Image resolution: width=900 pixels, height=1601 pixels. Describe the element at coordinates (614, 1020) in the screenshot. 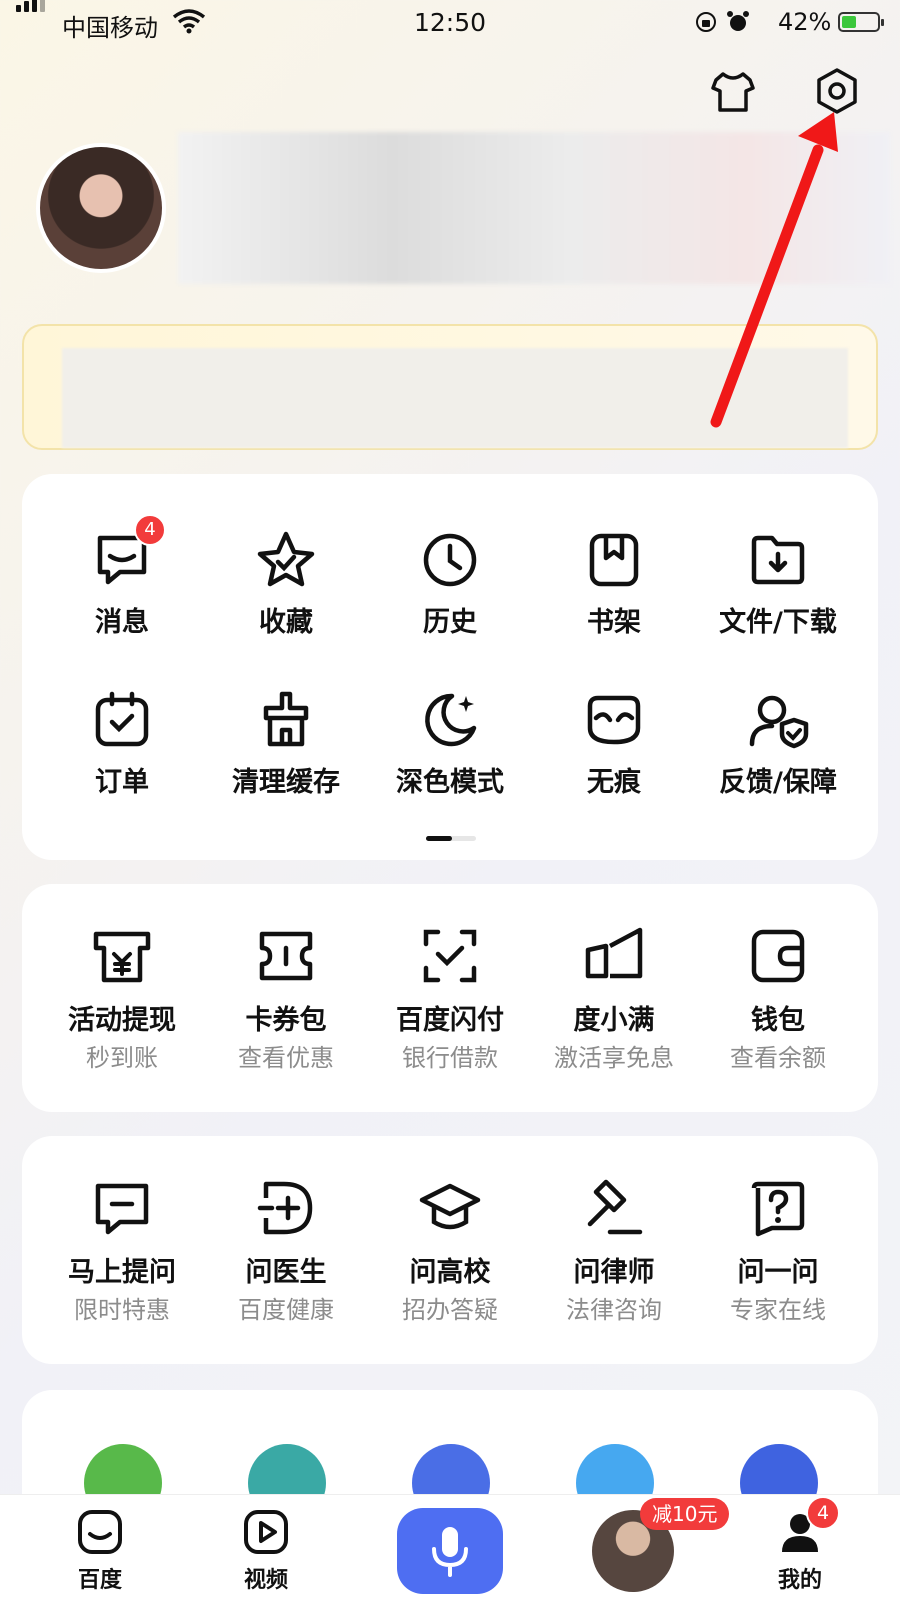

I see `finance-label: 度小满` at that location.